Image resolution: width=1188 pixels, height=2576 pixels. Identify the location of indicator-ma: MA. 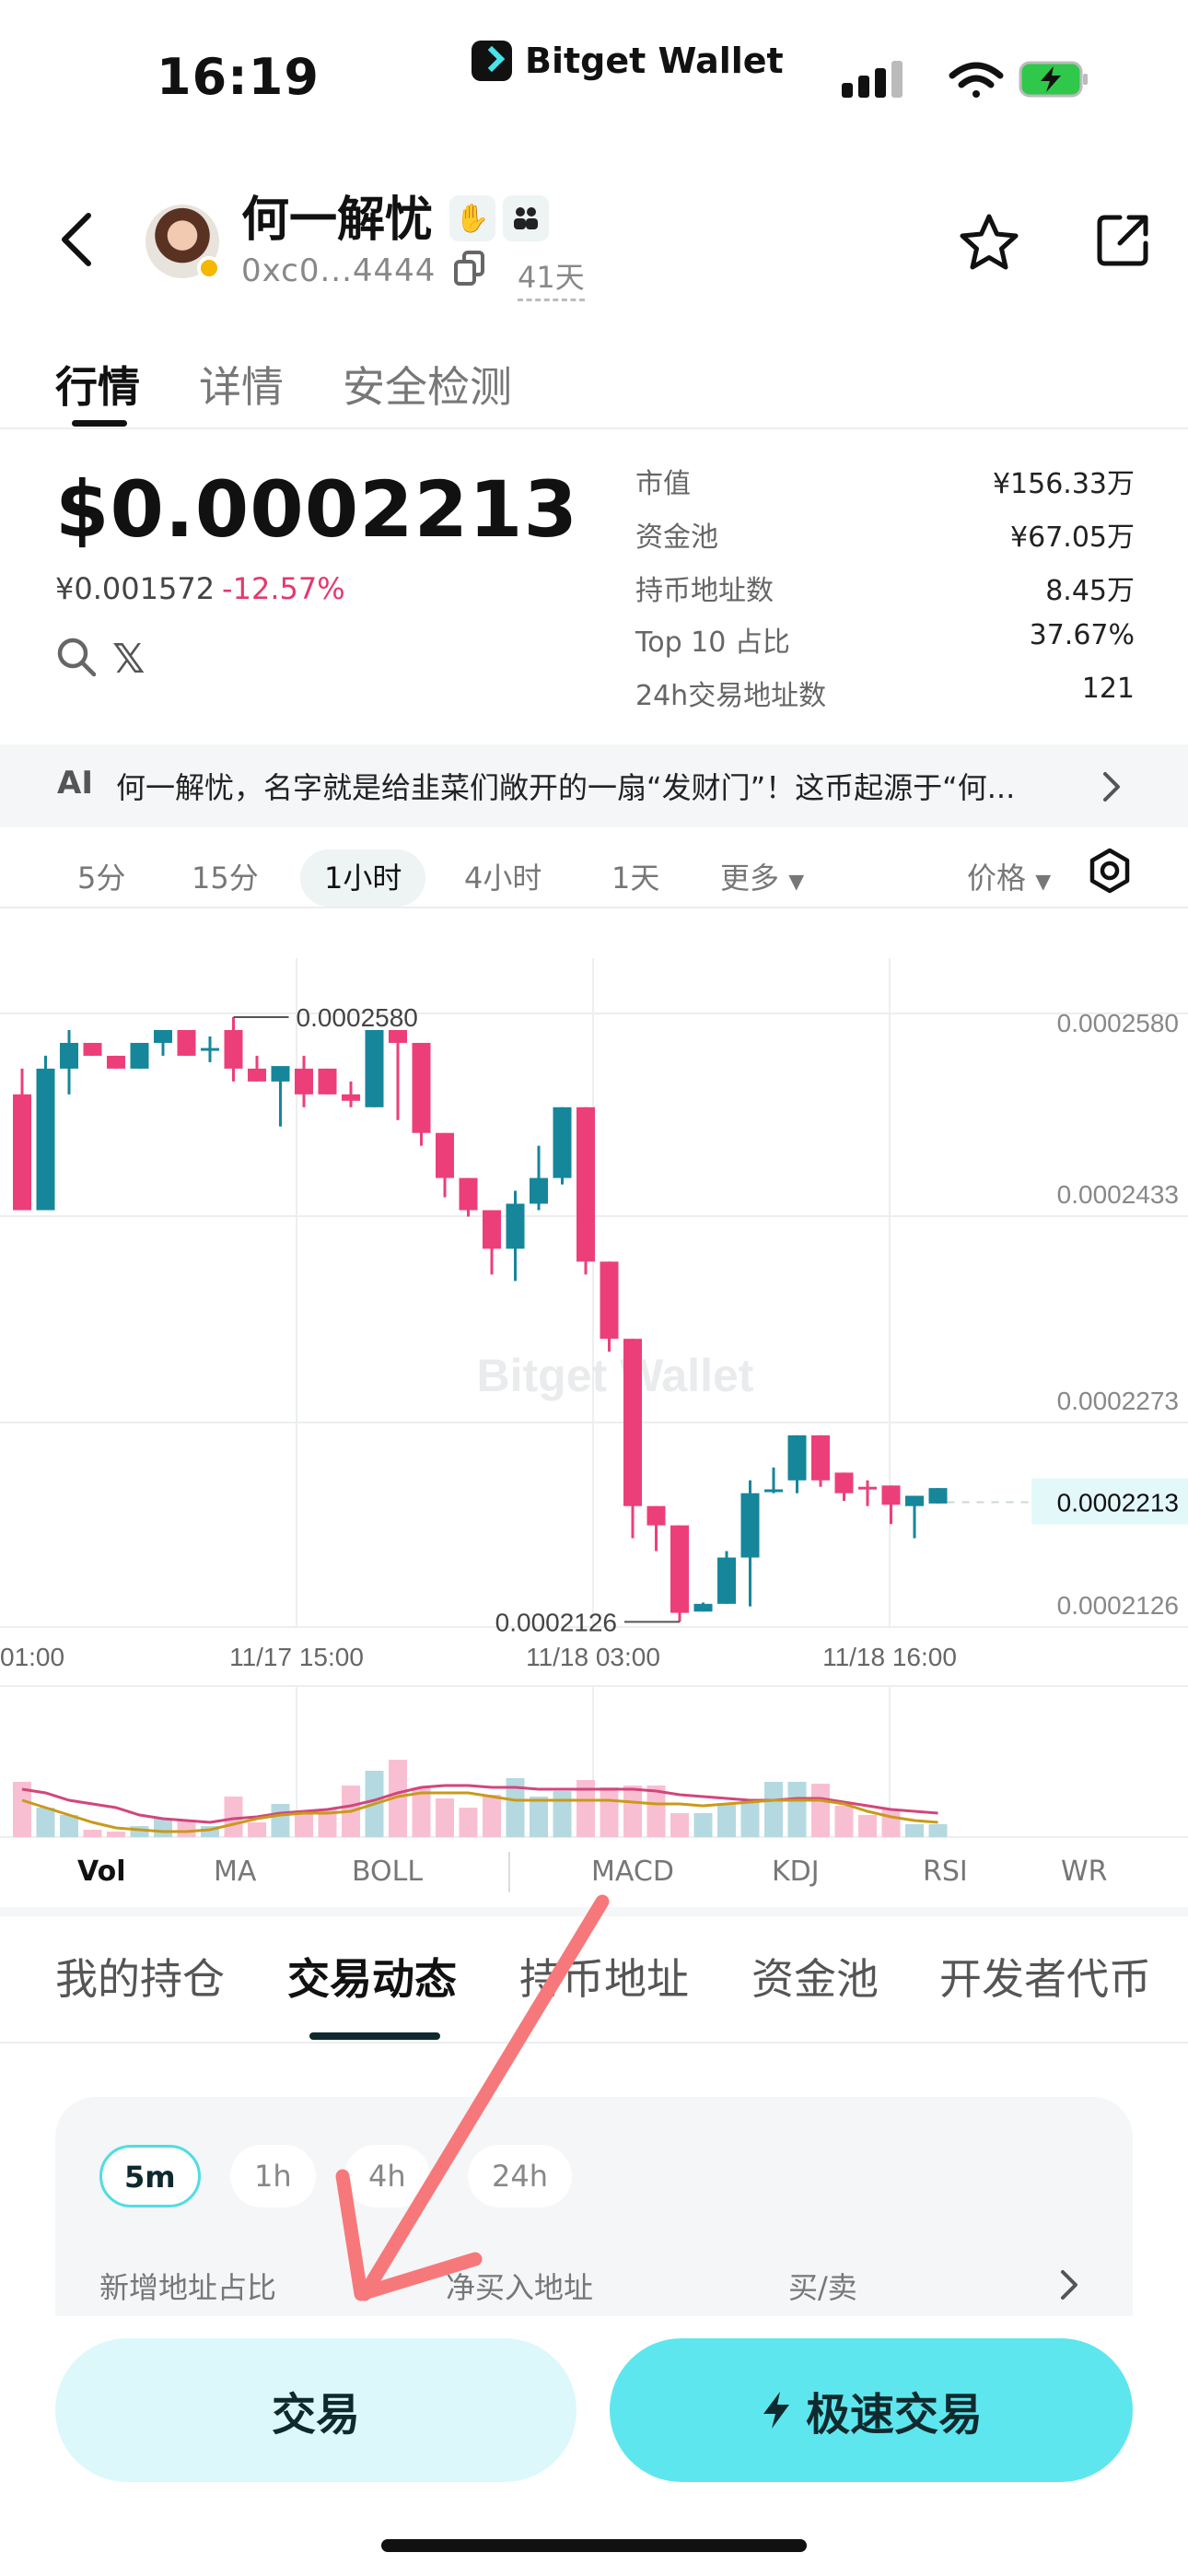
(235, 1872).